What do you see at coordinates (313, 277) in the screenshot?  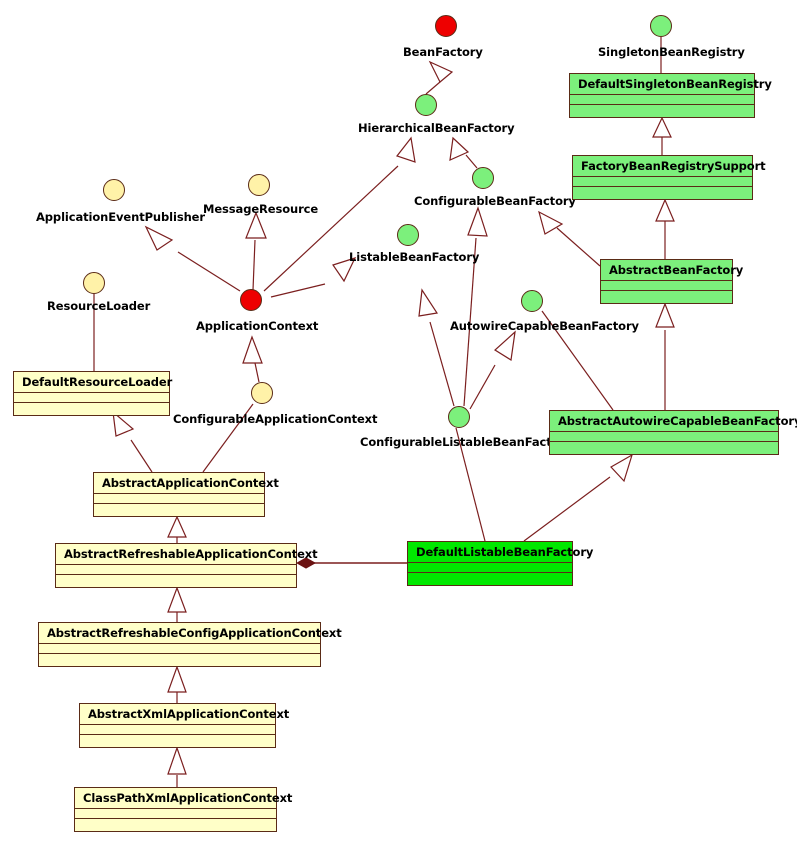 I see `edge-applicationcontext-to-listablebeanfactory` at bounding box center [313, 277].